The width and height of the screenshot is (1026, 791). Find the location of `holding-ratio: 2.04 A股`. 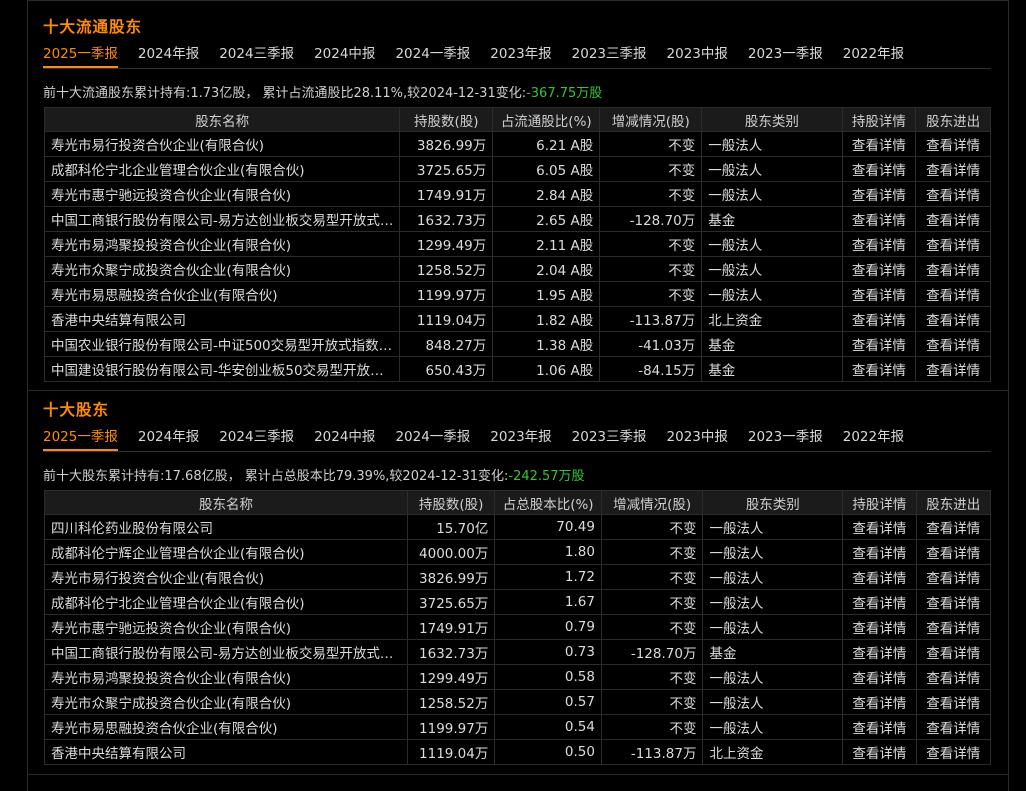

holding-ratio: 2.04 A股 is located at coordinates (546, 269).